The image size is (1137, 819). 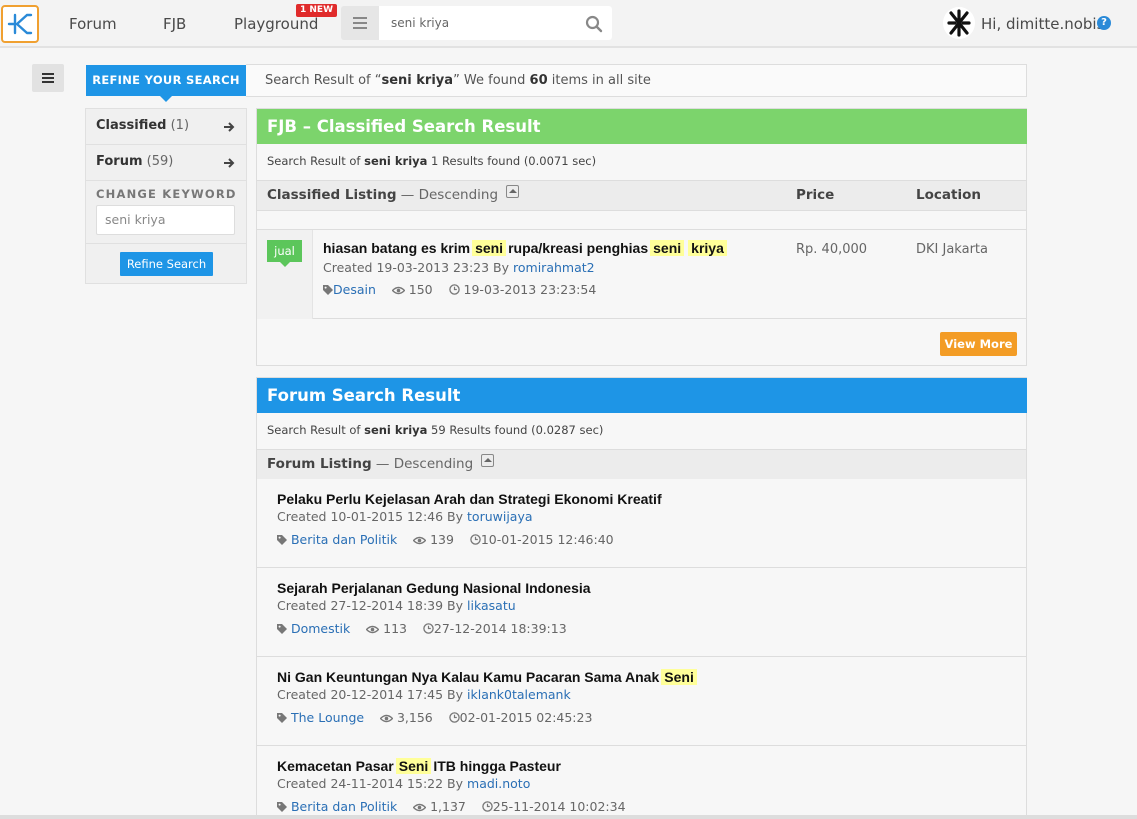 What do you see at coordinates (500, 628) in the screenshot?
I see `timestamp: 27-12-2014 18:39:13` at bounding box center [500, 628].